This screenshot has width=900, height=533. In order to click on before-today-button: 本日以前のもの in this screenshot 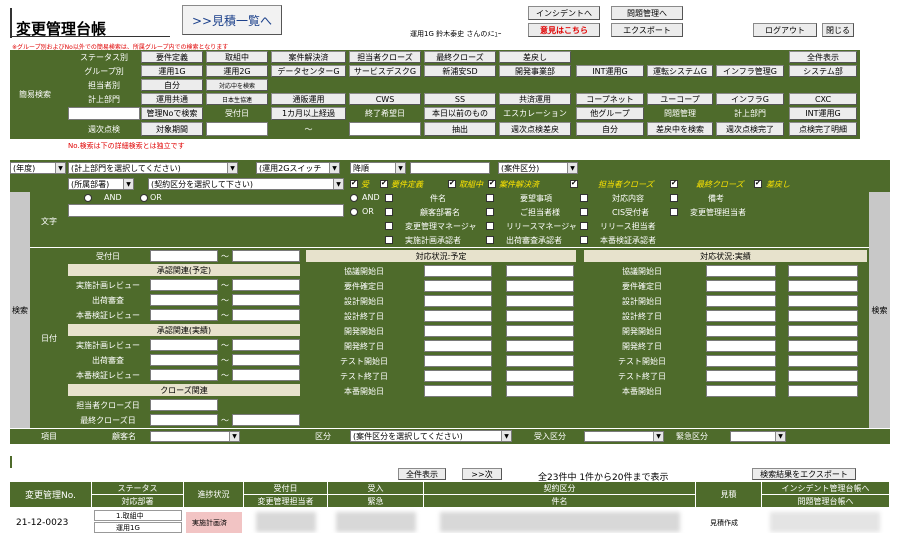, I will do `click(460, 113)`.